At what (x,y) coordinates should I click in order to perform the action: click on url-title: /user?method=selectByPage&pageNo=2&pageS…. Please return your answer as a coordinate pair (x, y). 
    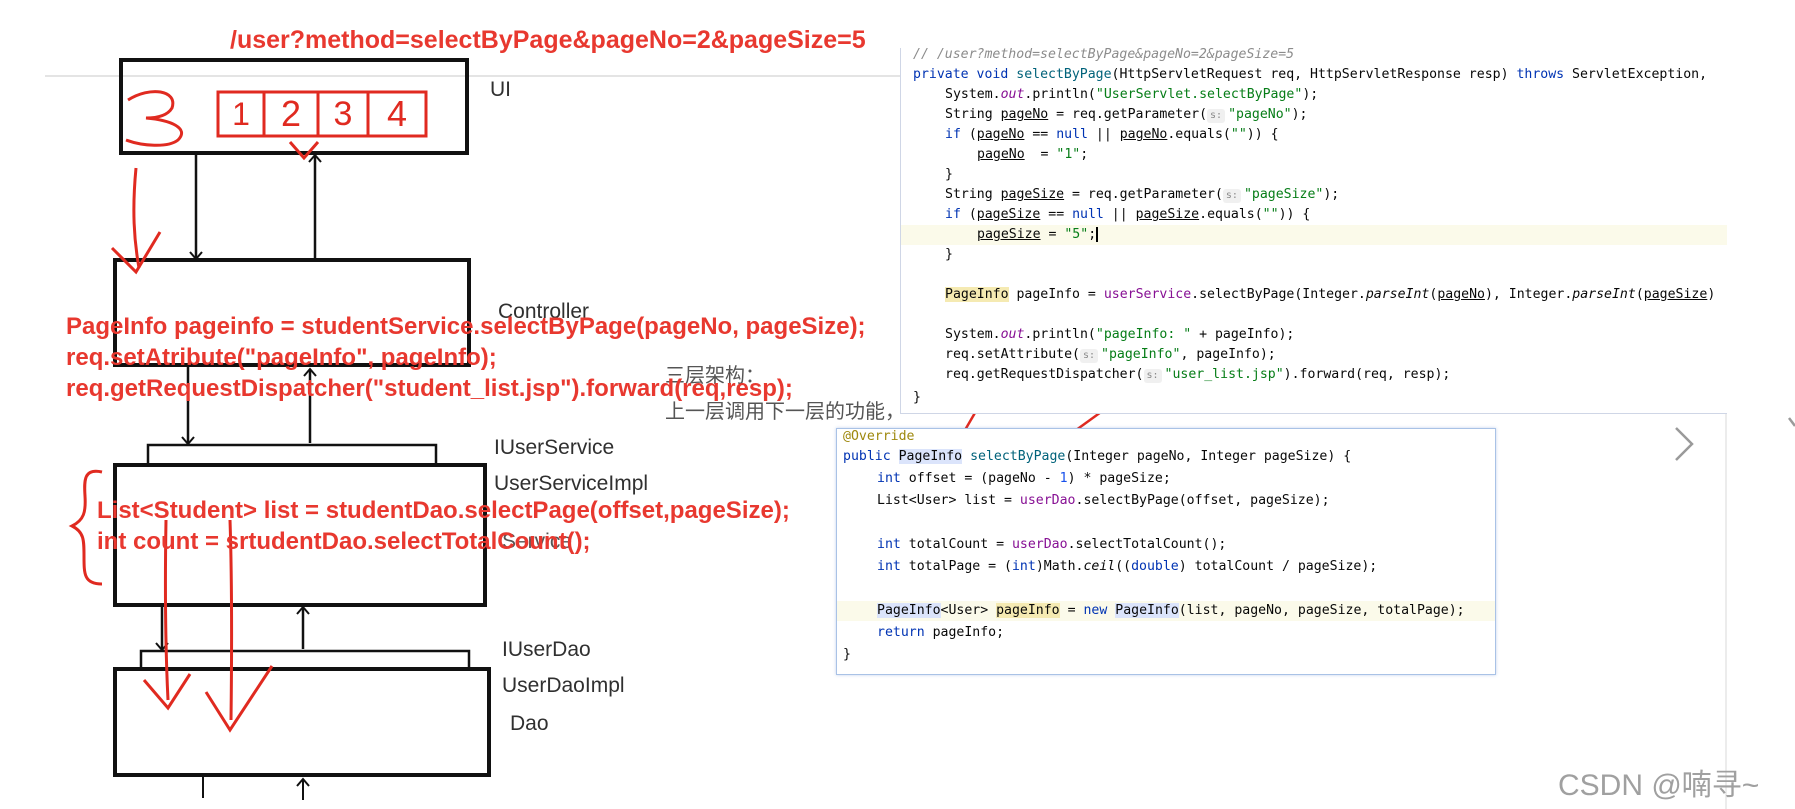
    Looking at the image, I should click on (548, 40).